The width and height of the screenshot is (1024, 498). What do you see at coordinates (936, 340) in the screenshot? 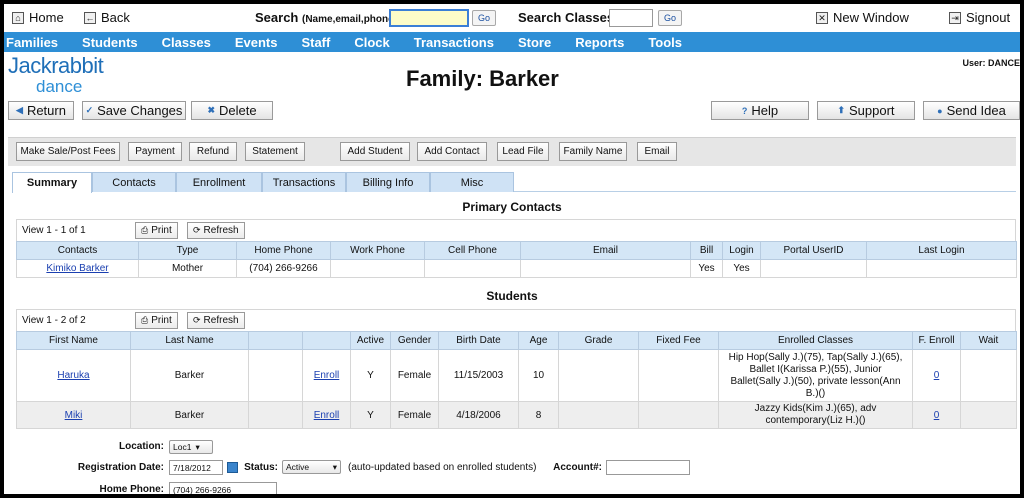
I see `col-f-enroll: F. Enroll` at bounding box center [936, 340].